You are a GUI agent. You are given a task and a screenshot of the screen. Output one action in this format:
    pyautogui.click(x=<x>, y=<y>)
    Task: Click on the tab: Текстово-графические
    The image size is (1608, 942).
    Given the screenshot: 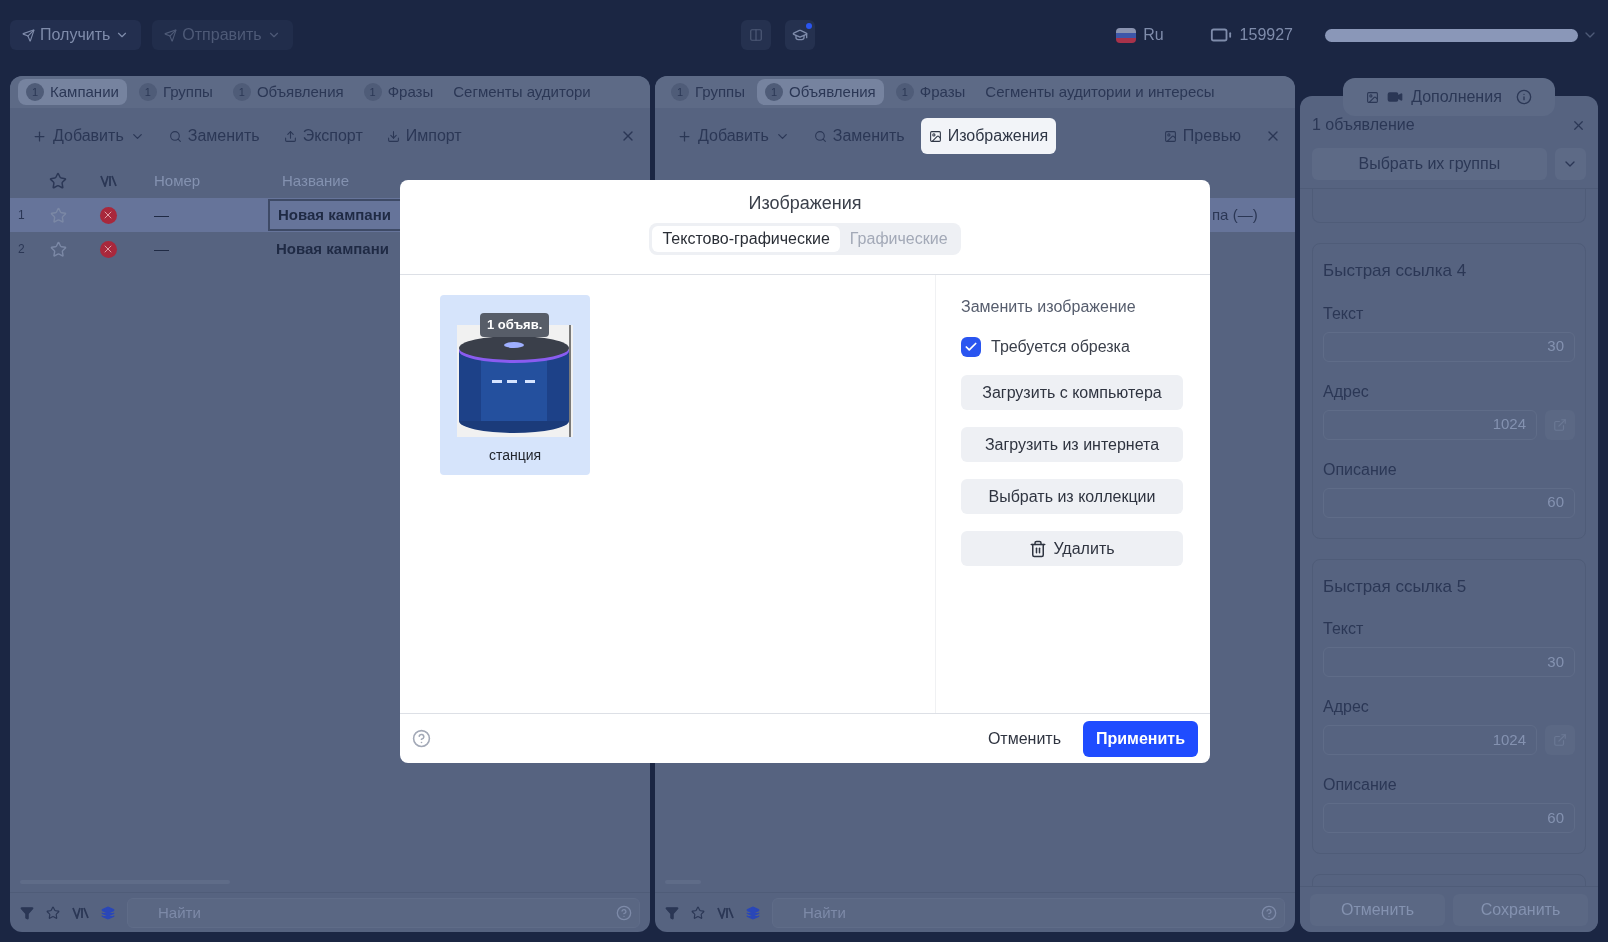 What is the action you would take?
    pyautogui.click(x=746, y=239)
    